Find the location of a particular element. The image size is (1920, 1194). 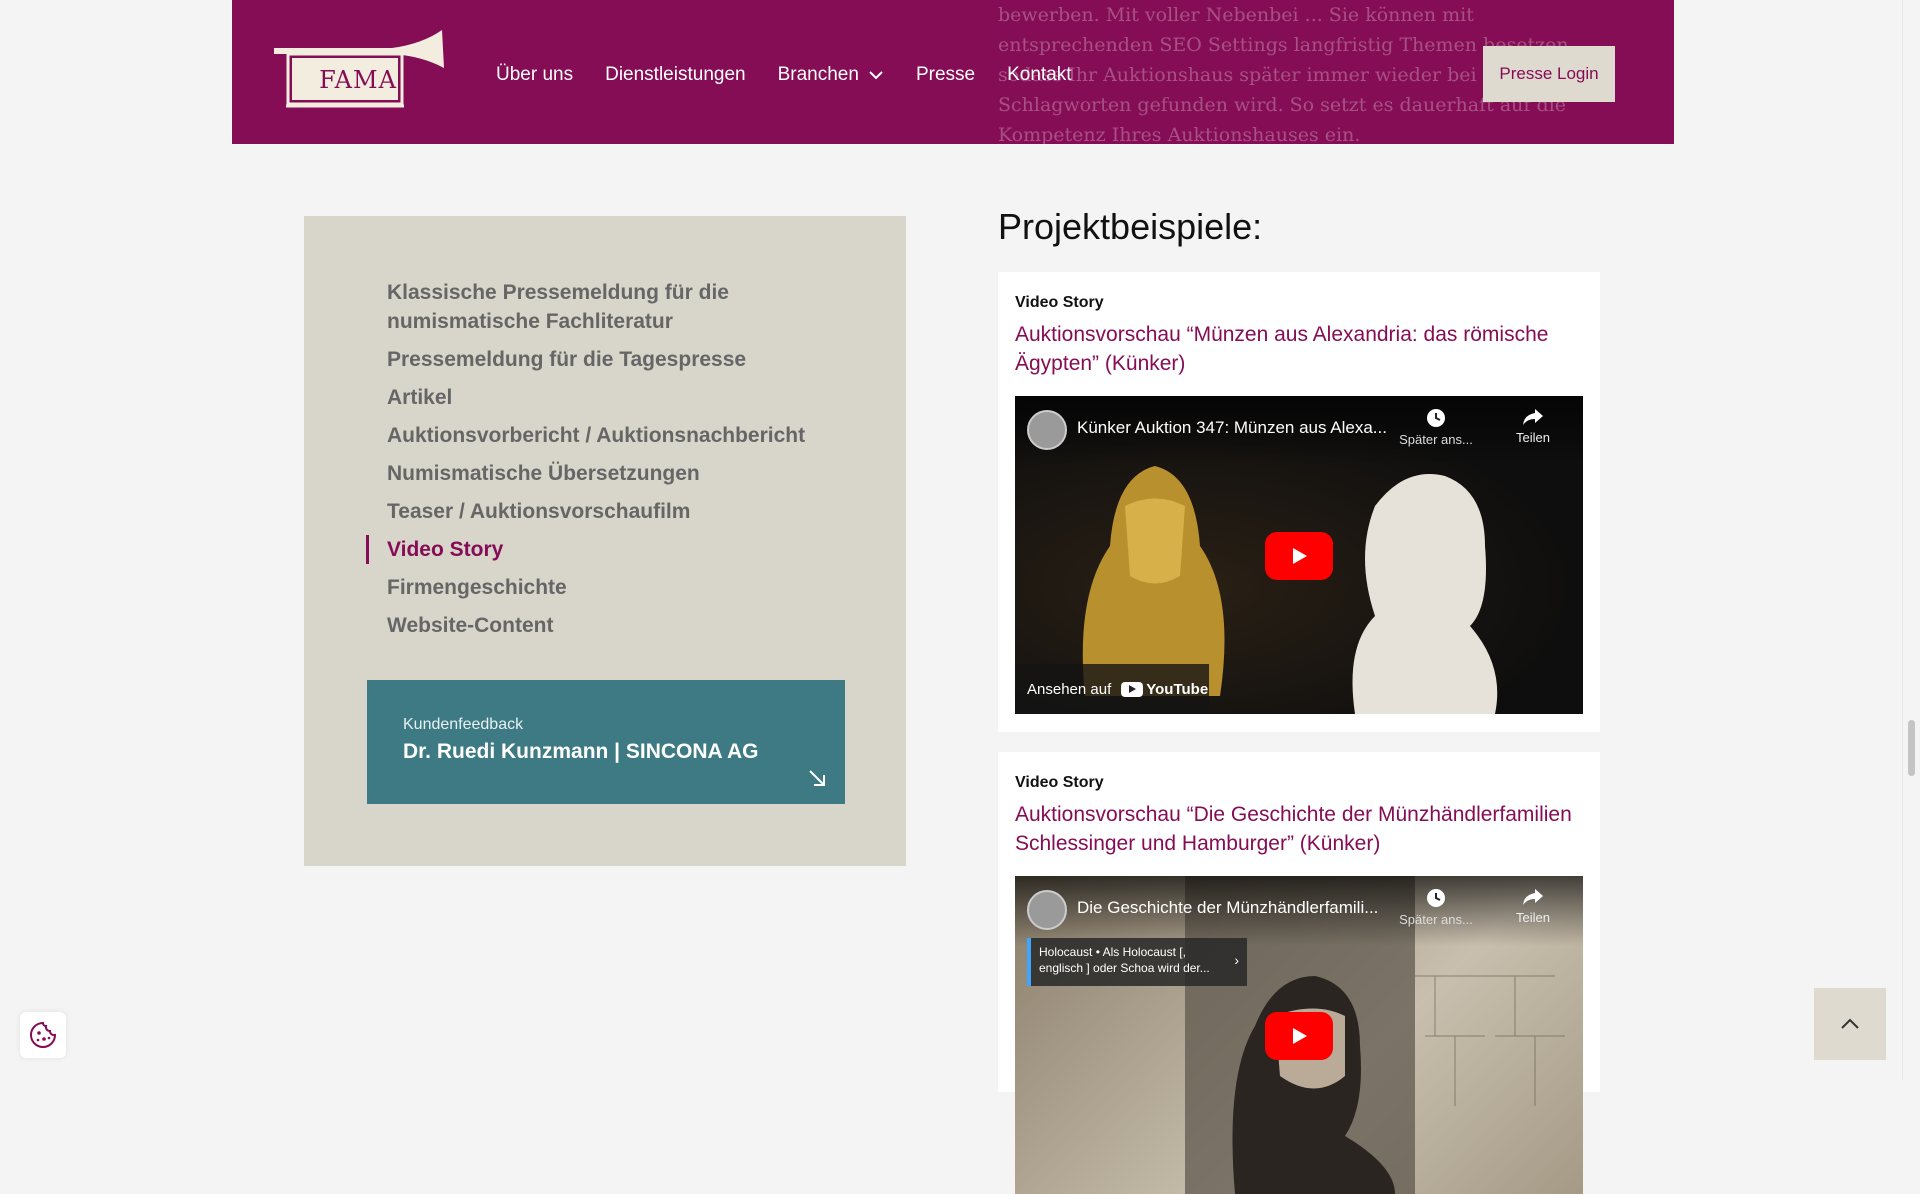

chevron-down-icon is located at coordinates (876, 75).